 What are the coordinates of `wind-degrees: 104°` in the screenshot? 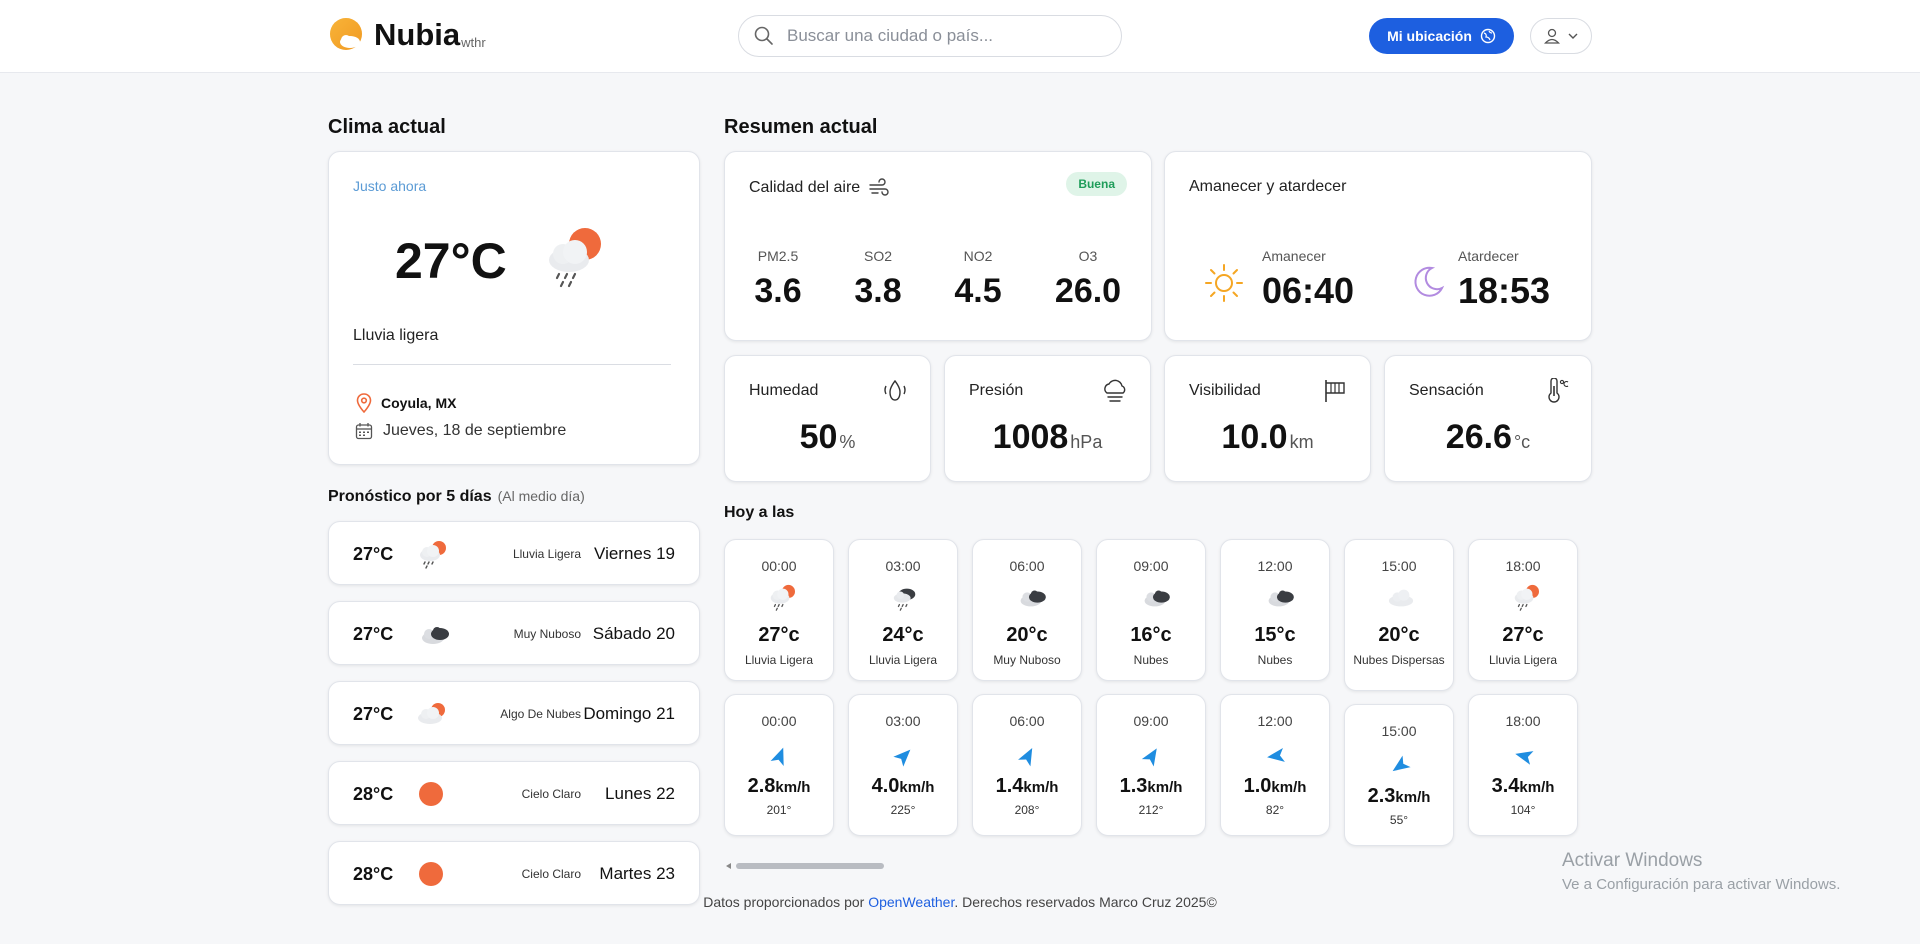 It's located at (1523, 810).